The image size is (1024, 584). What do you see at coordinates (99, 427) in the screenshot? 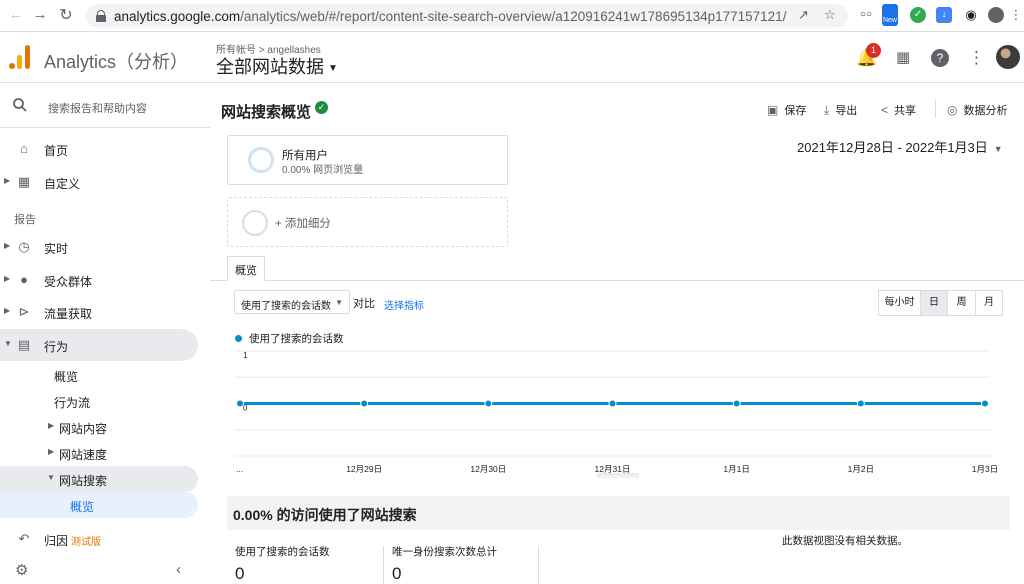
I see `sidebar-subitem-site-content: ▶ 网站内容` at bounding box center [99, 427].